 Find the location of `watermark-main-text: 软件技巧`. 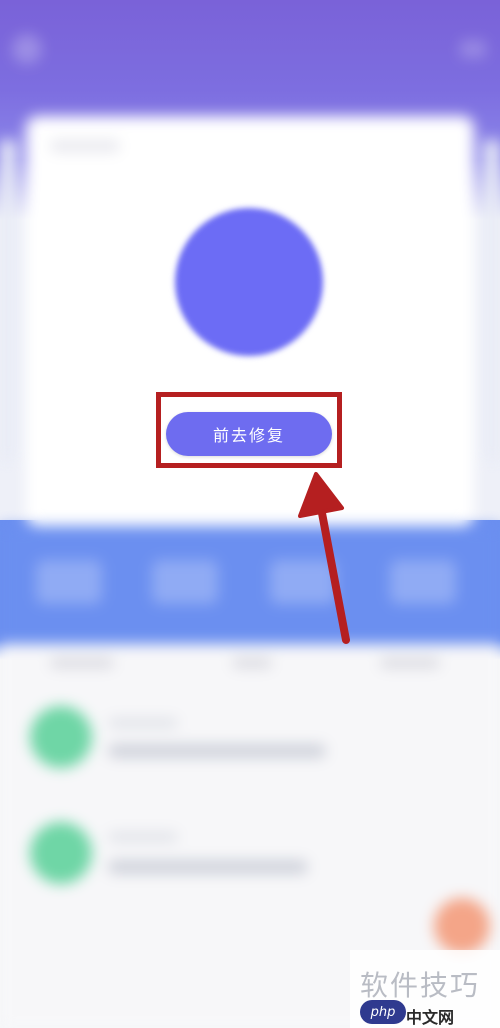

watermark-main-text: 软件技巧 is located at coordinates (420, 985).